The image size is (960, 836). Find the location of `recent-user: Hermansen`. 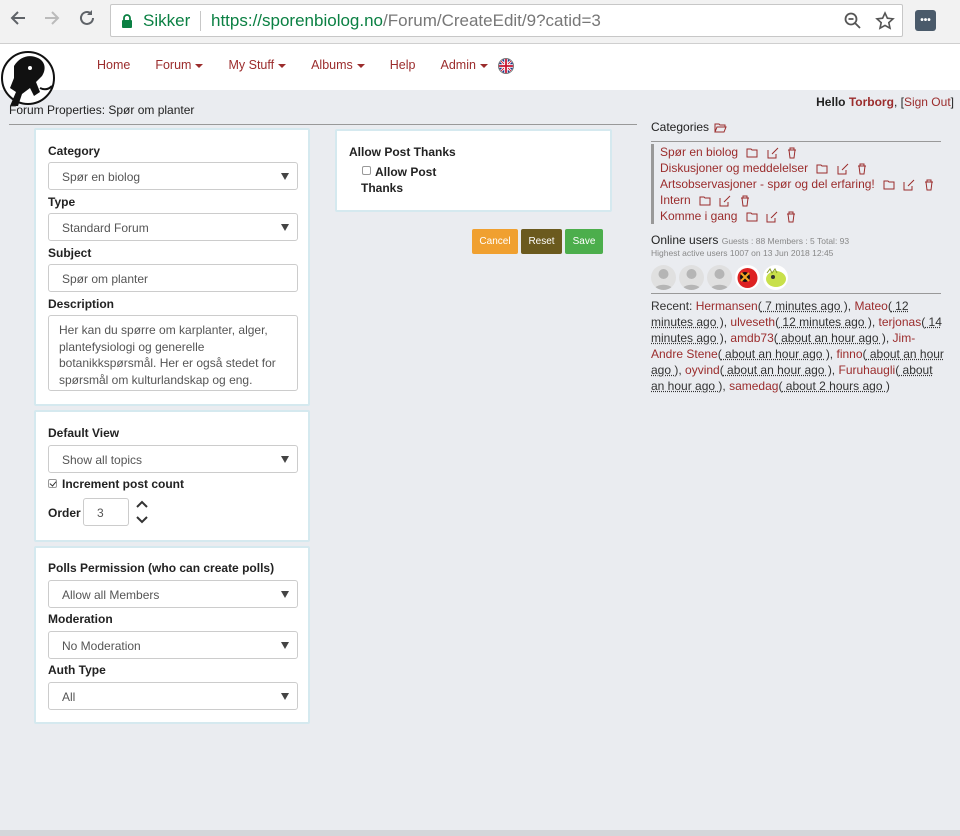

recent-user: Hermansen is located at coordinates (727, 306).